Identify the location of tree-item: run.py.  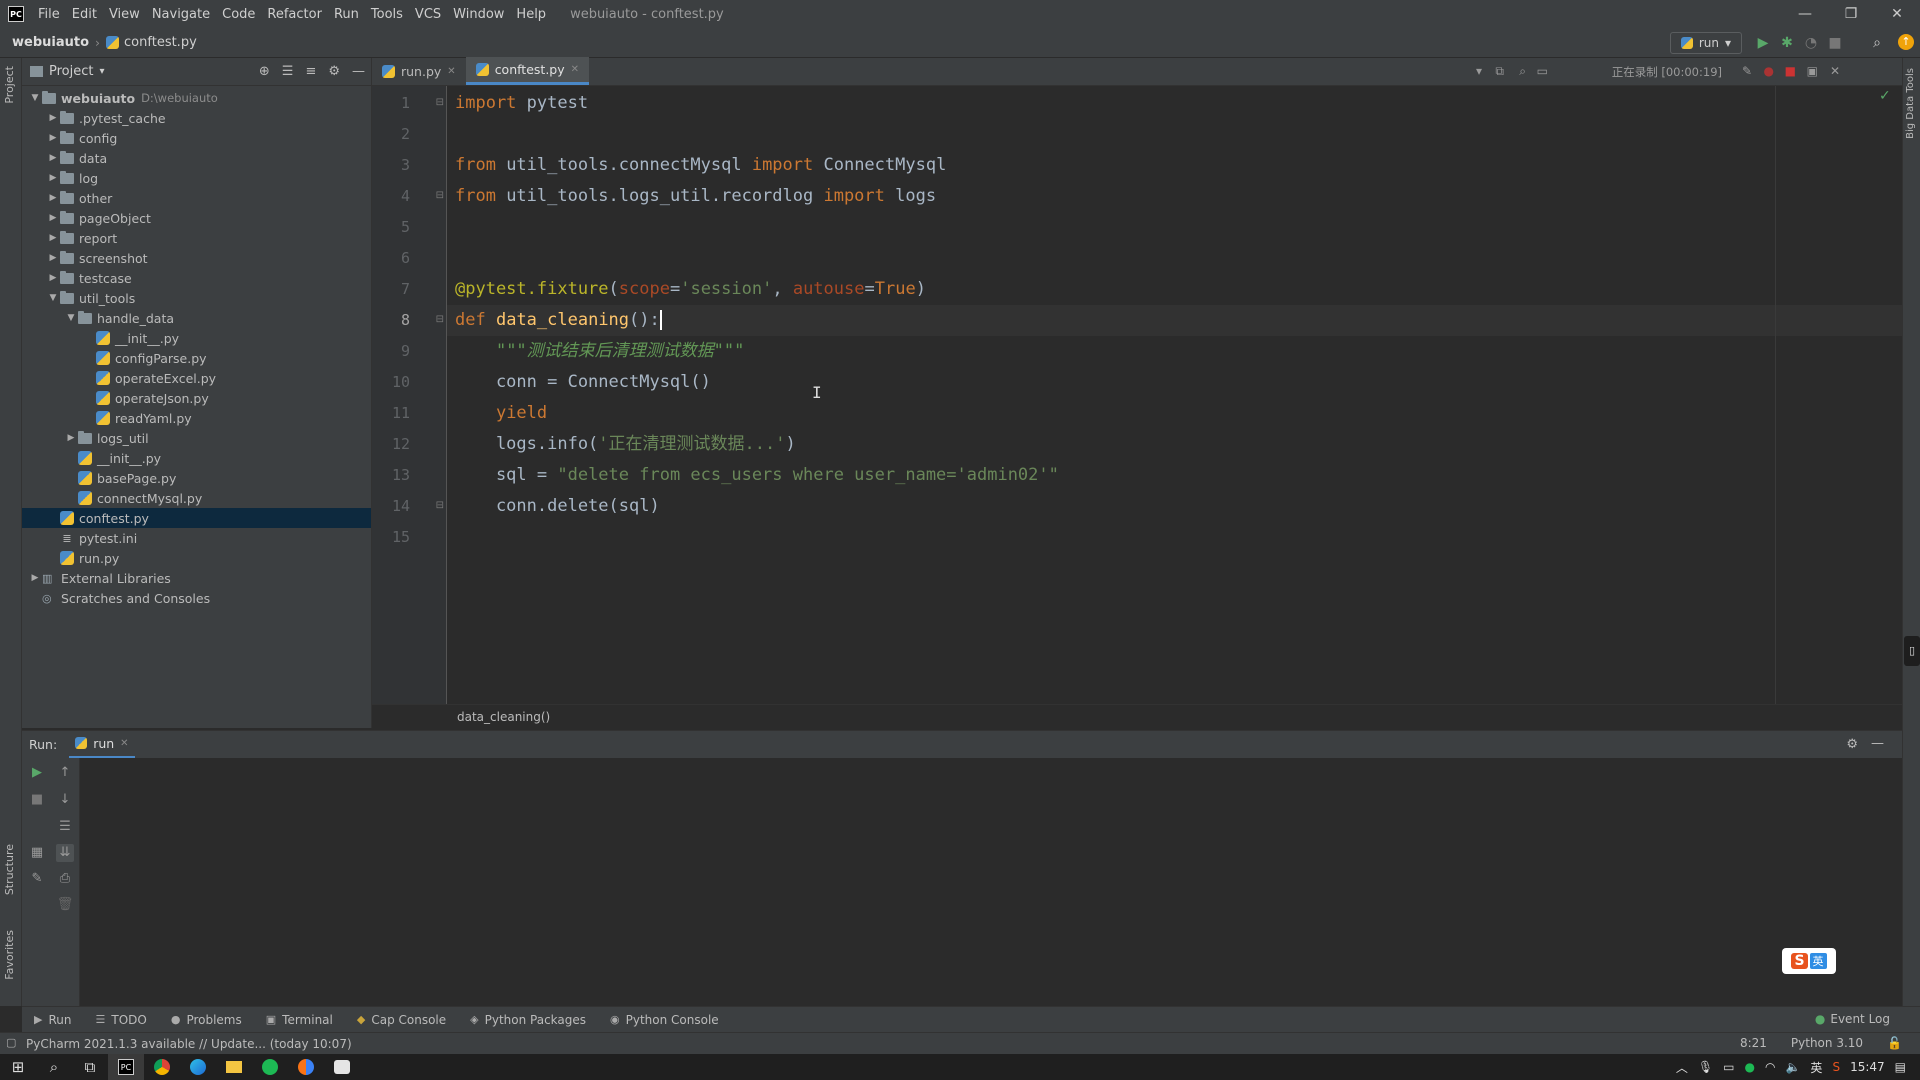
(196, 558).